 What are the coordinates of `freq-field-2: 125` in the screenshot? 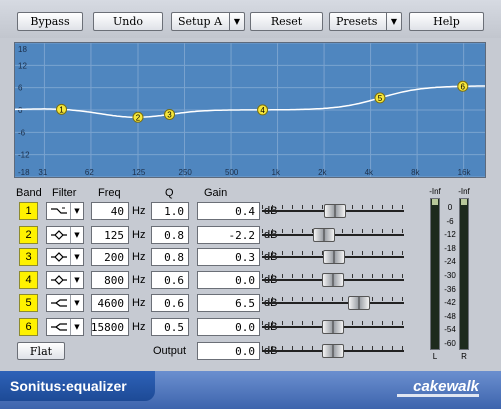 It's located at (110, 235).